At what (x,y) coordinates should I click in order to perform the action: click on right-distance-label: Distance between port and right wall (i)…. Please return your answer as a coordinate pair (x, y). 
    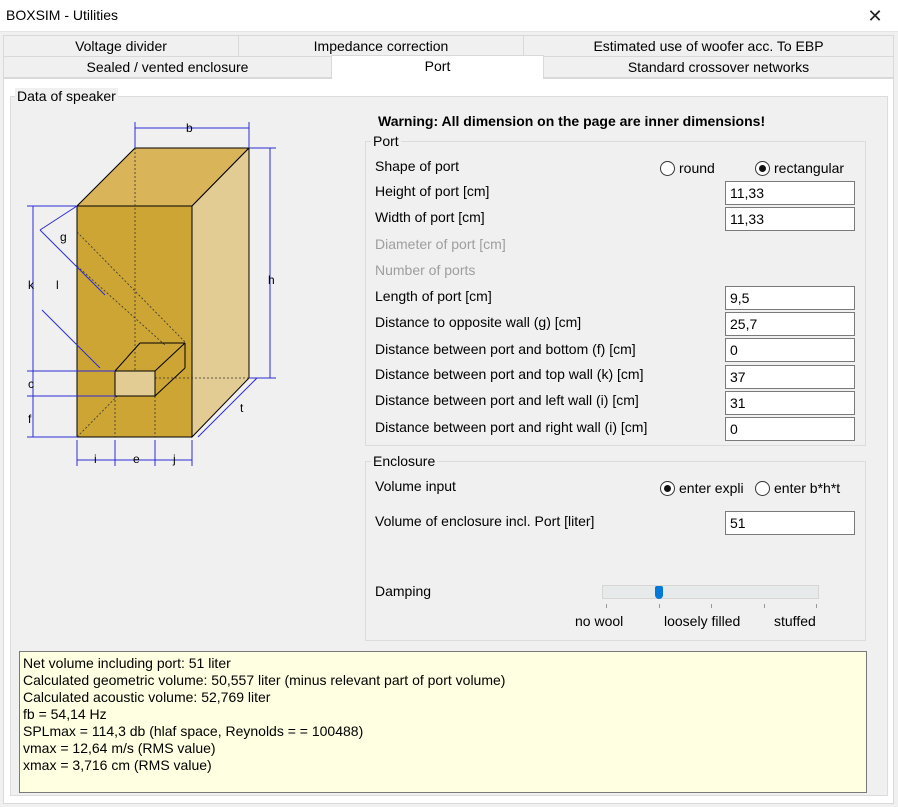
    Looking at the image, I should click on (511, 427).